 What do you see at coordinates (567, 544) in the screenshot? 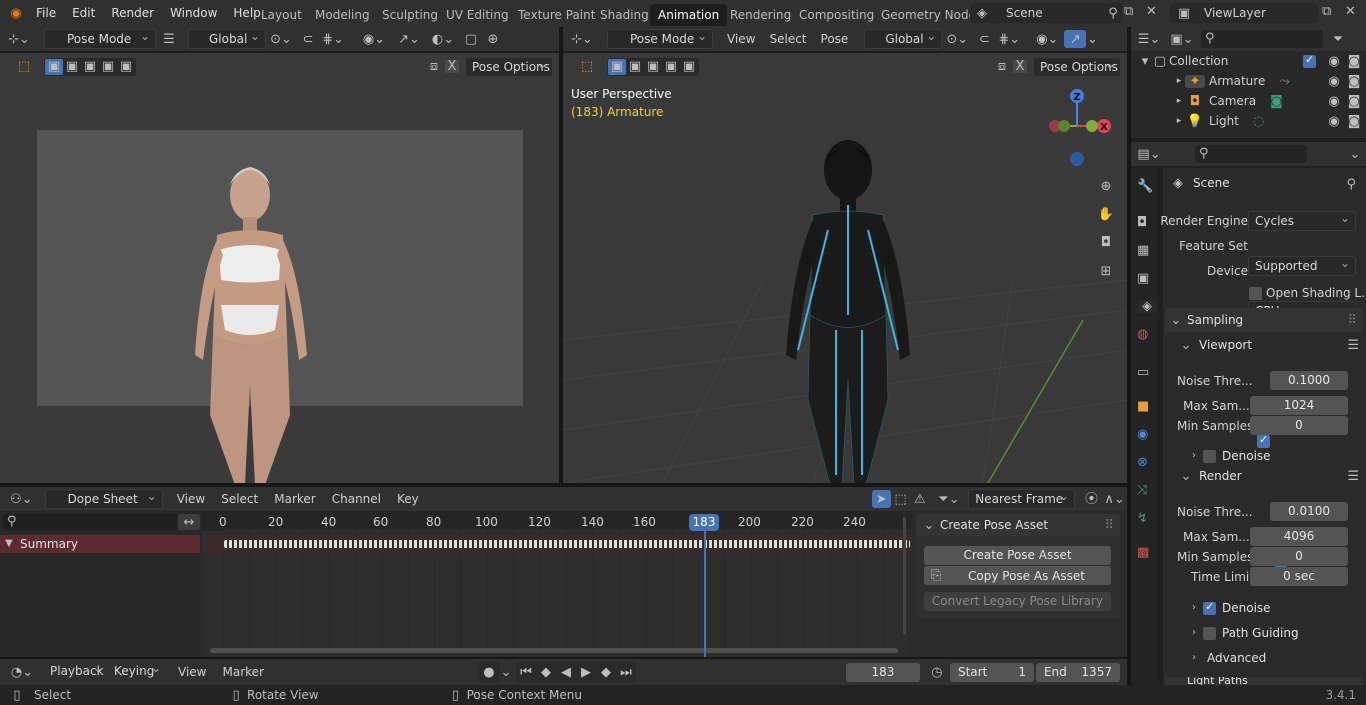
I see `keyframe-strip` at bounding box center [567, 544].